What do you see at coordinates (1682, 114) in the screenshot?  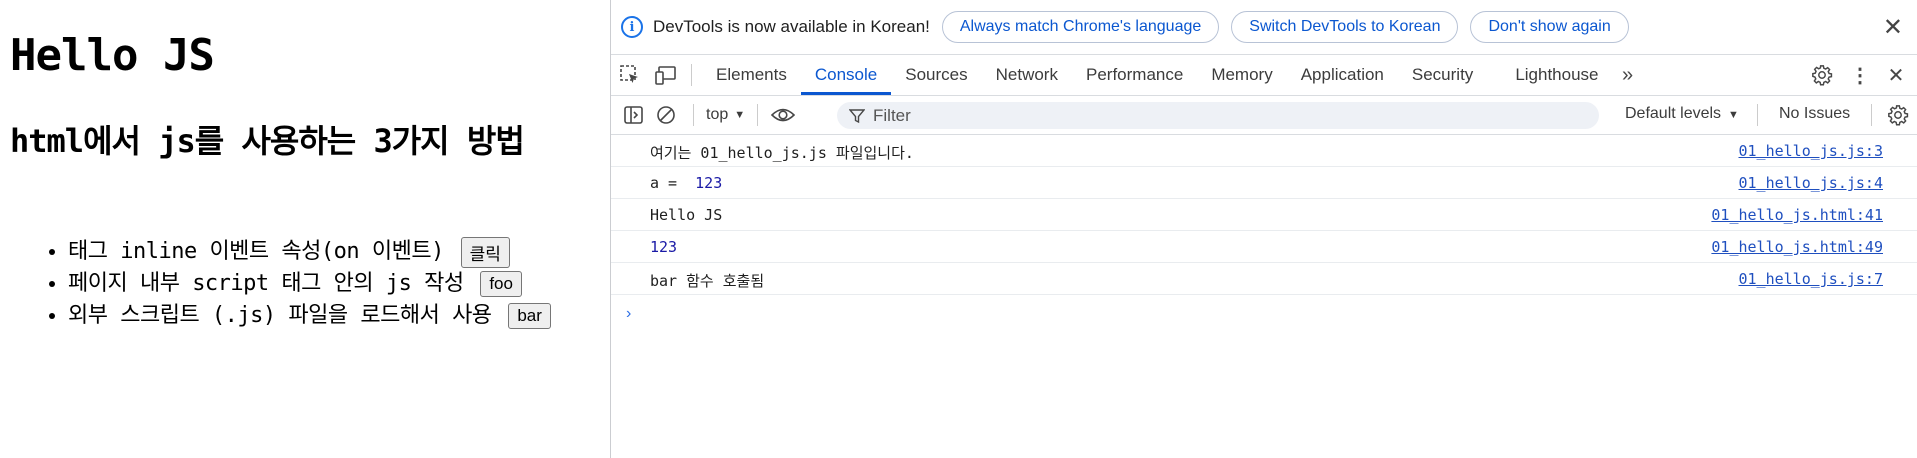 I see `log-levels-dropdown: Default levels ▼` at bounding box center [1682, 114].